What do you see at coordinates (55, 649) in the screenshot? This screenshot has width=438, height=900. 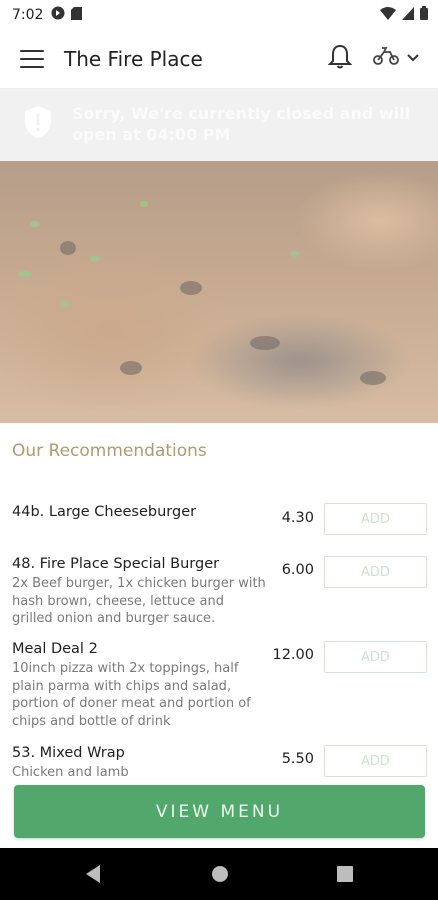 I see `item-name: Meal Deal 2` at bounding box center [55, 649].